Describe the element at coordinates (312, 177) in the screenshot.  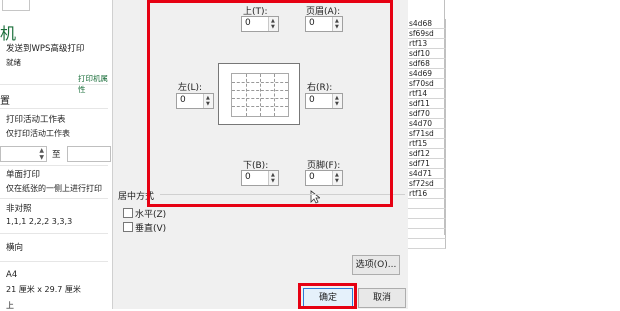
I see `footer-margin-value: 0` at that location.